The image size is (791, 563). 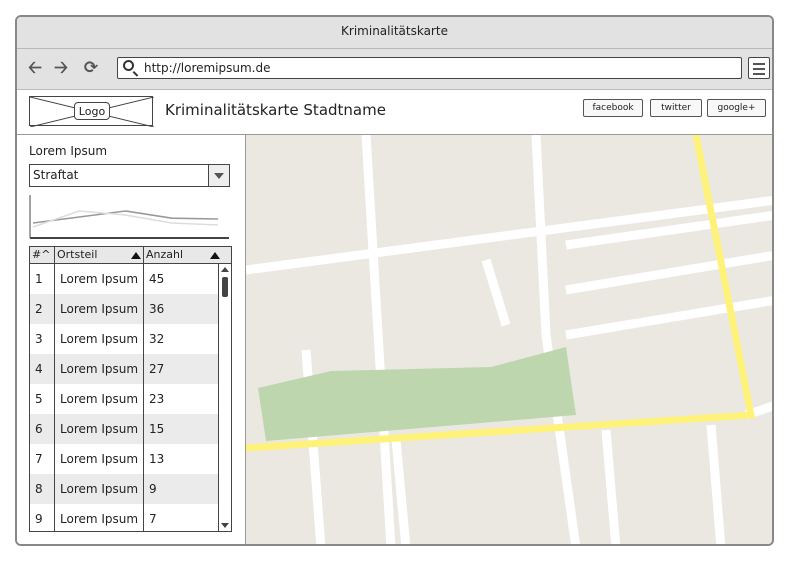 What do you see at coordinates (39, 279) in the screenshot?
I see `cell-number: 1` at bounding box center [39, 279].